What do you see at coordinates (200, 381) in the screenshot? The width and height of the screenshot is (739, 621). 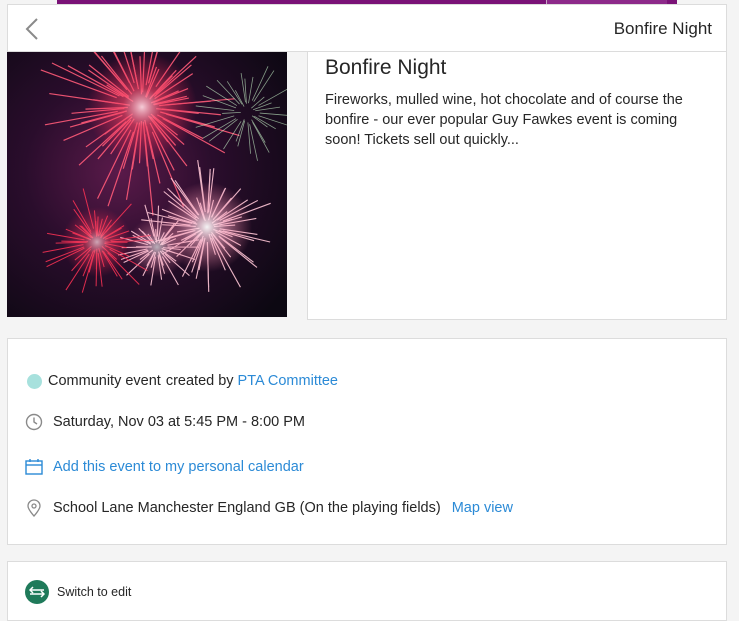 I see `created-by-label: created by` at bounding box center [200, 381].